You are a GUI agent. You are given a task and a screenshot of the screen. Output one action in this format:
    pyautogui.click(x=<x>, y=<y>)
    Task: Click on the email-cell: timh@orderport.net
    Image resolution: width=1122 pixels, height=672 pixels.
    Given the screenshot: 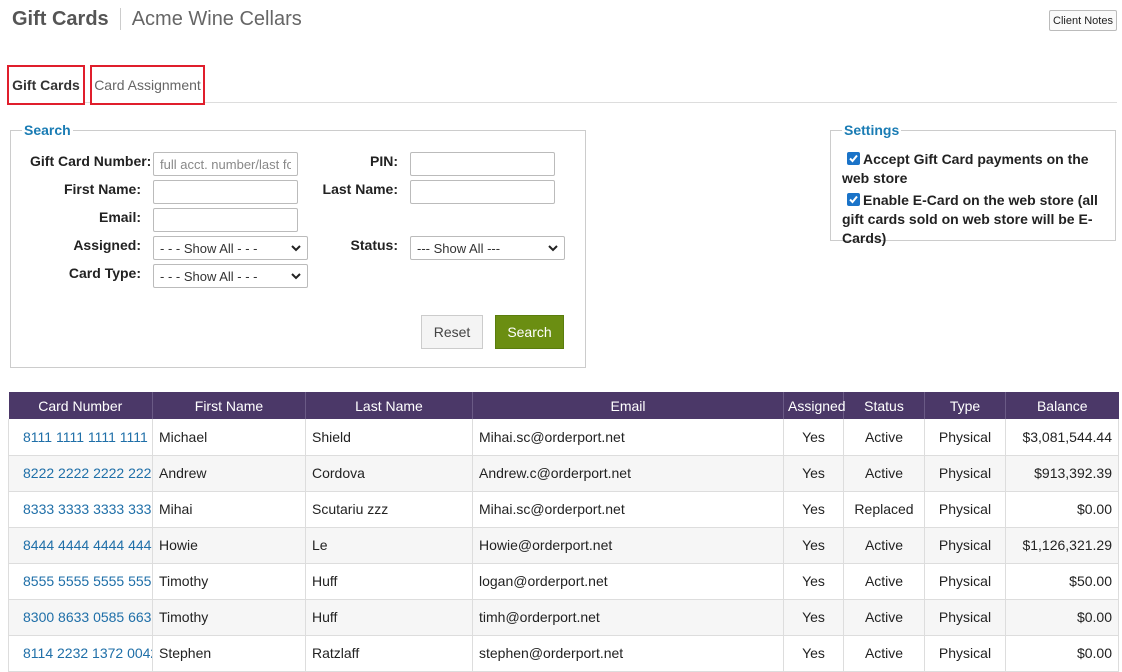 What is the action you would take?
    pyautogui.click(x=628, y=617)
    